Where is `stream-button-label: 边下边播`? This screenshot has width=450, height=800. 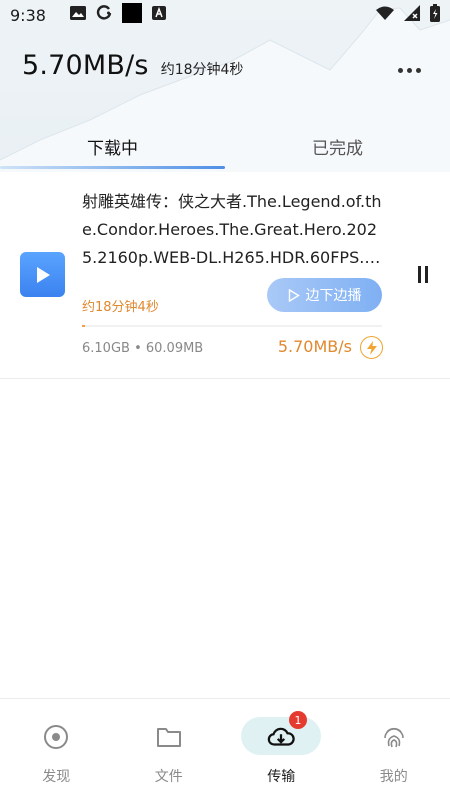
stream-button-label: 边下边播 is located at coordinates (333, 296).